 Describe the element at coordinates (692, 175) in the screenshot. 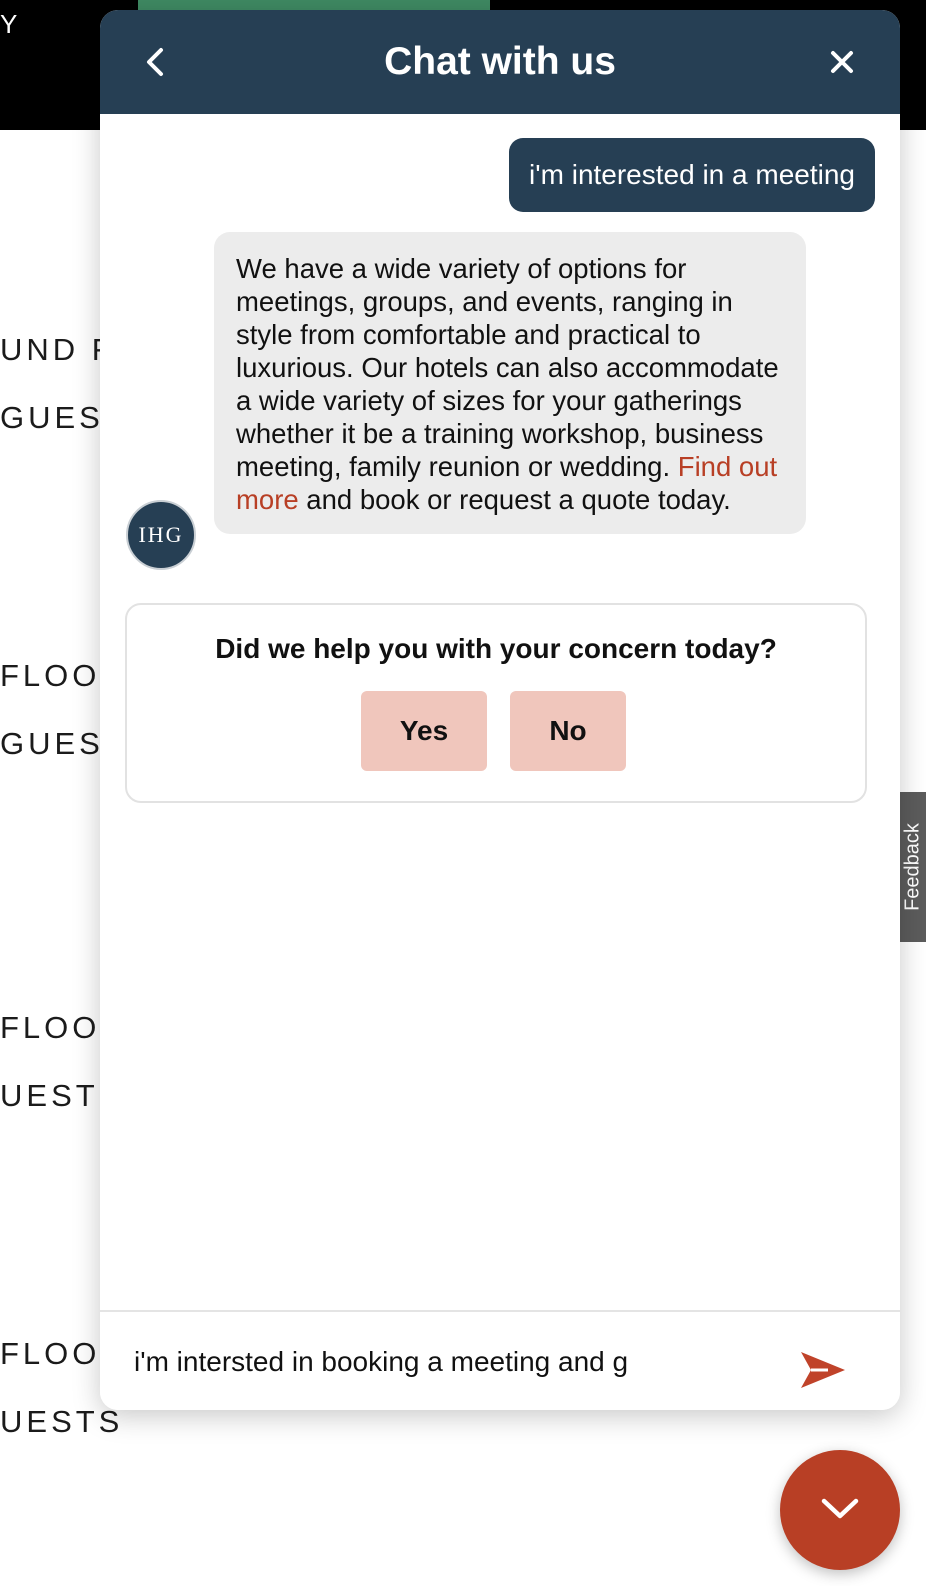

I see `user-message-bubble: i'm interested in a meeting` at that location.